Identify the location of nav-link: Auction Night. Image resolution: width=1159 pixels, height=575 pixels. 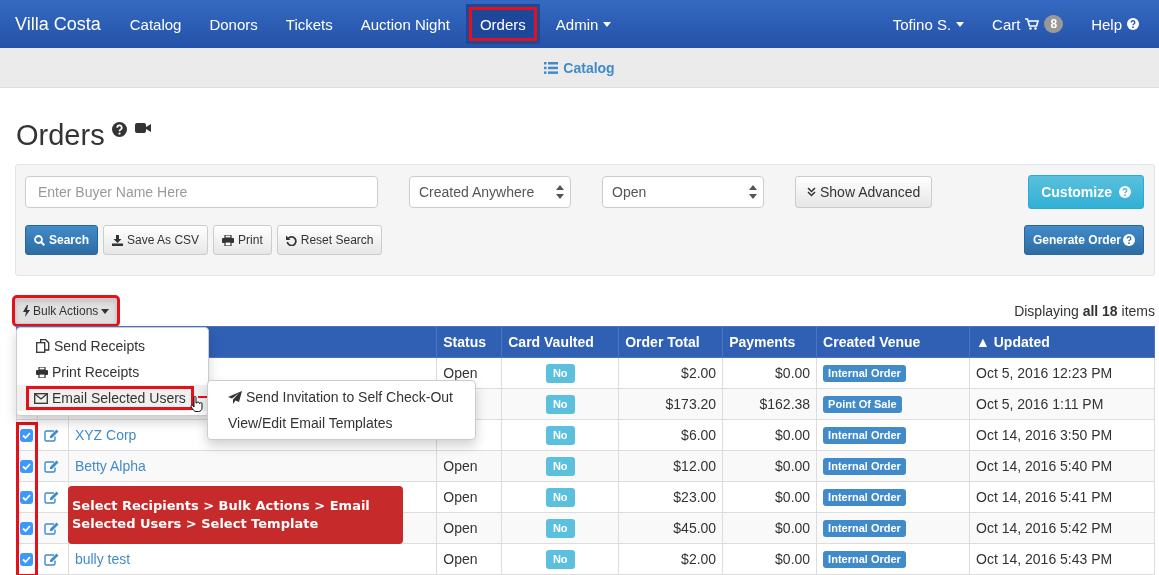
(405, 24).